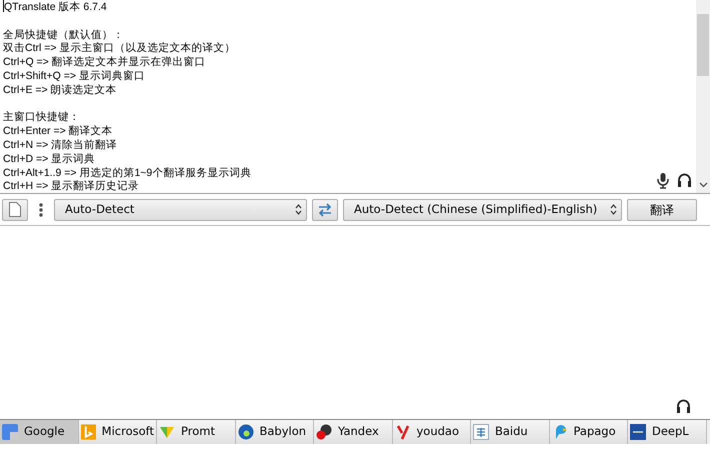 Image resolution: width=710 pixels, height=449 pixels. Describe the element at coordinates (482, 209) in the screenshot. I see `target-language-dropdown: Auto-Detect (Chinese (Simplified)-English)` at that location.